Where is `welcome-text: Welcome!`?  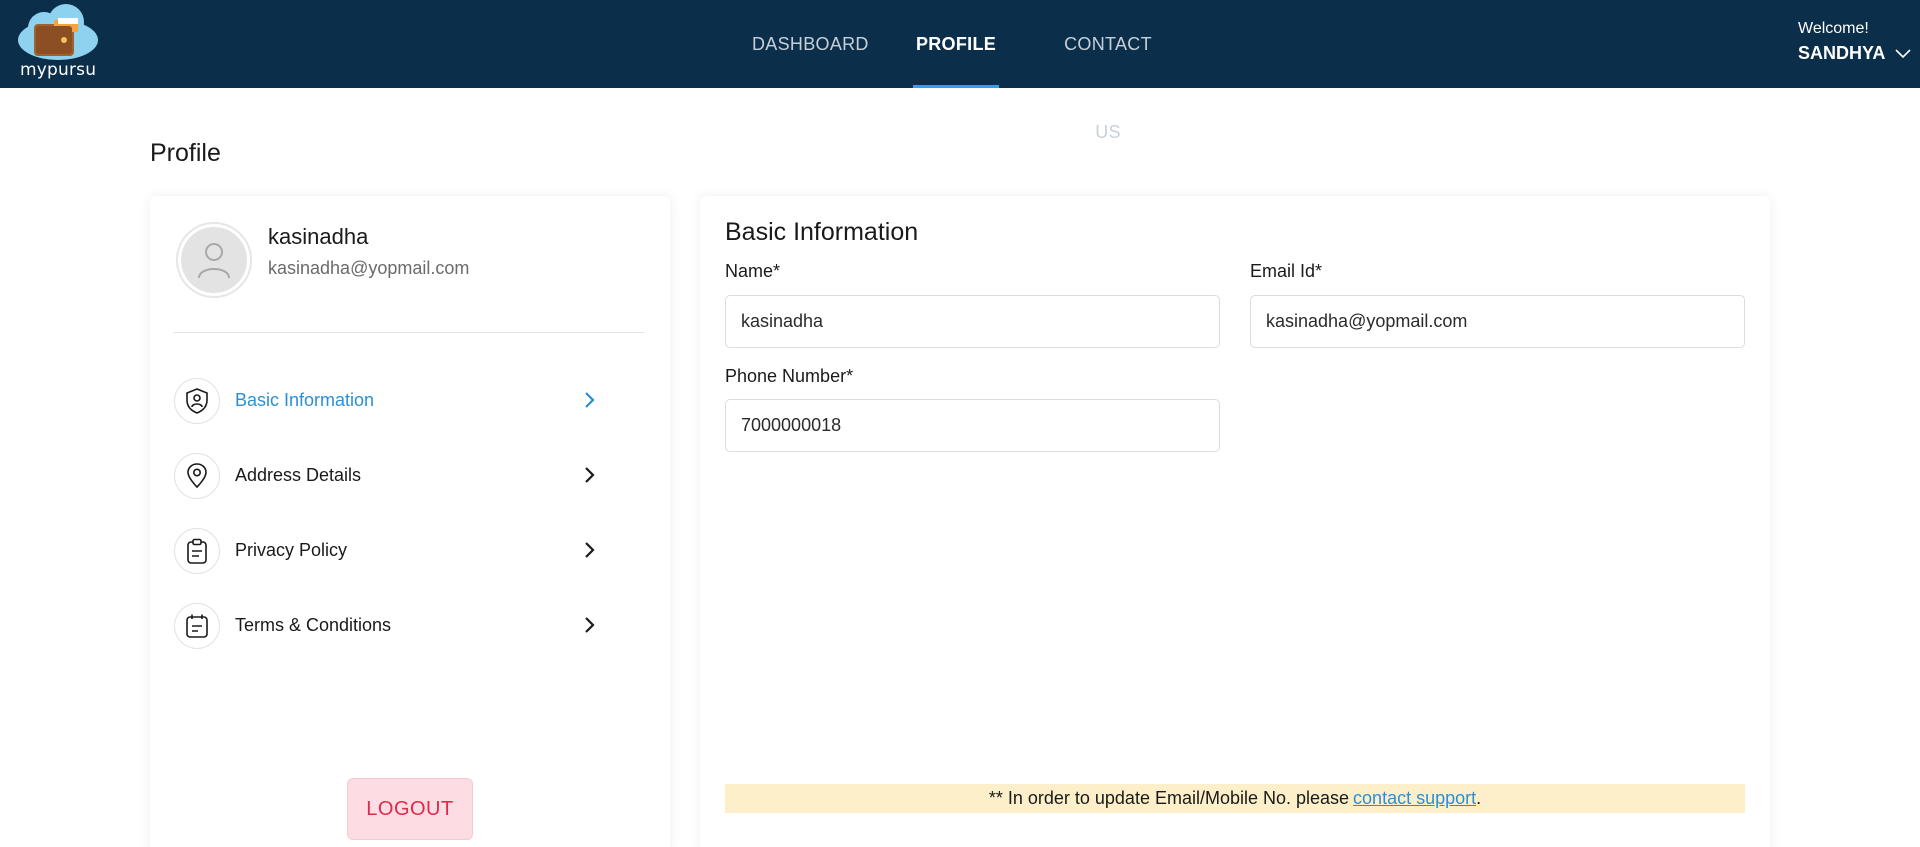 welcome-text: Welcome! is located at coordinates (1833, 28).